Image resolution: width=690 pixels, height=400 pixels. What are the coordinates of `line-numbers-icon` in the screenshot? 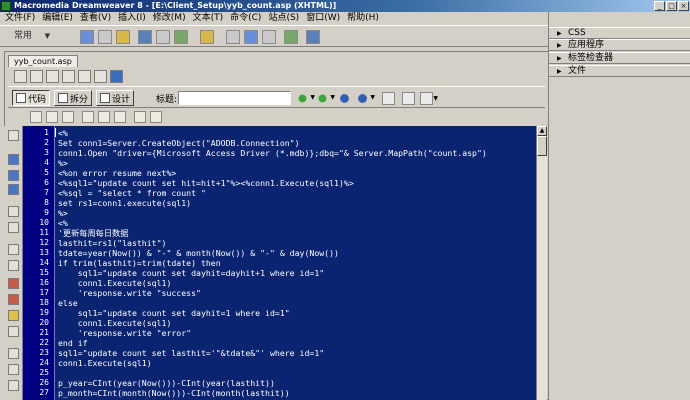 It's located at (13, 249).